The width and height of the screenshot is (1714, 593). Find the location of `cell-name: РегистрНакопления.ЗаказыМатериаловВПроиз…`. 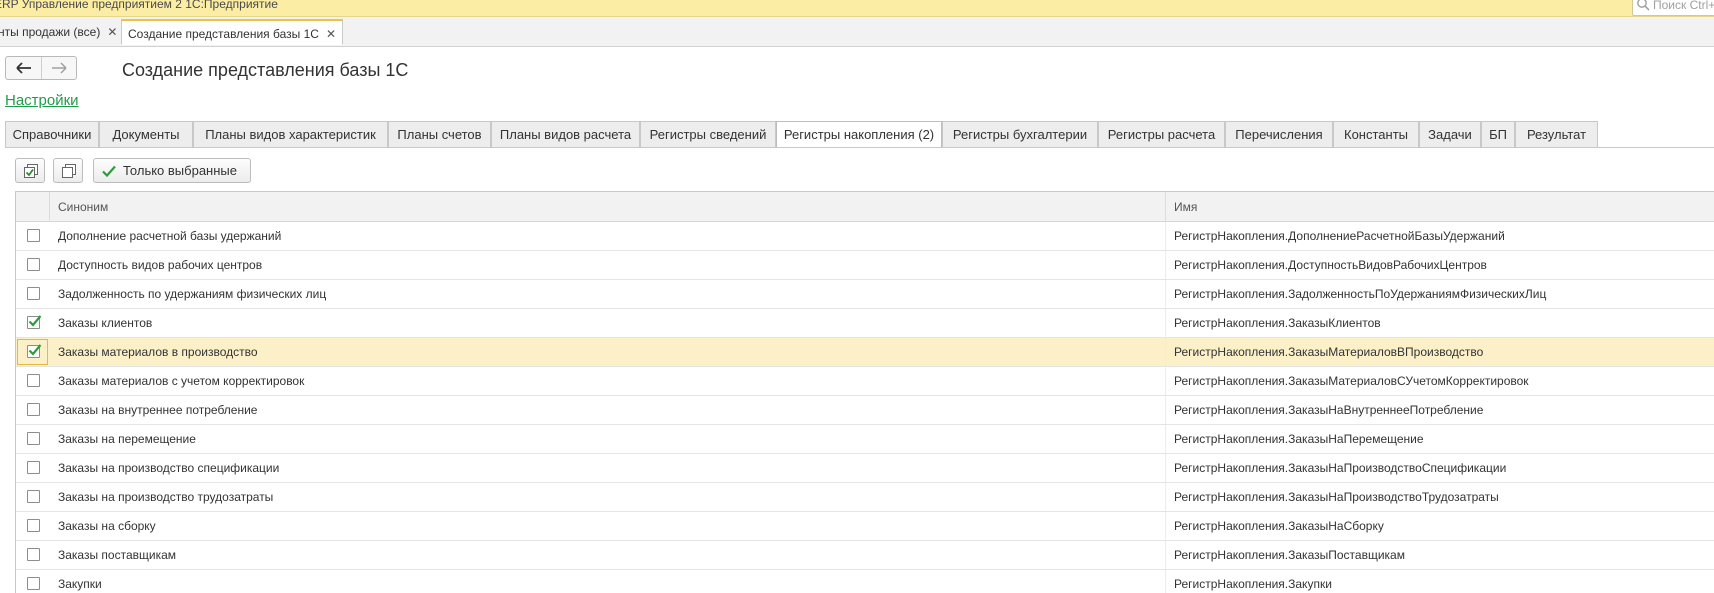

cell-name: РегистрНакопления.ЗаказыМатериаловВПроиз… is located at coordinates (1329, 352).